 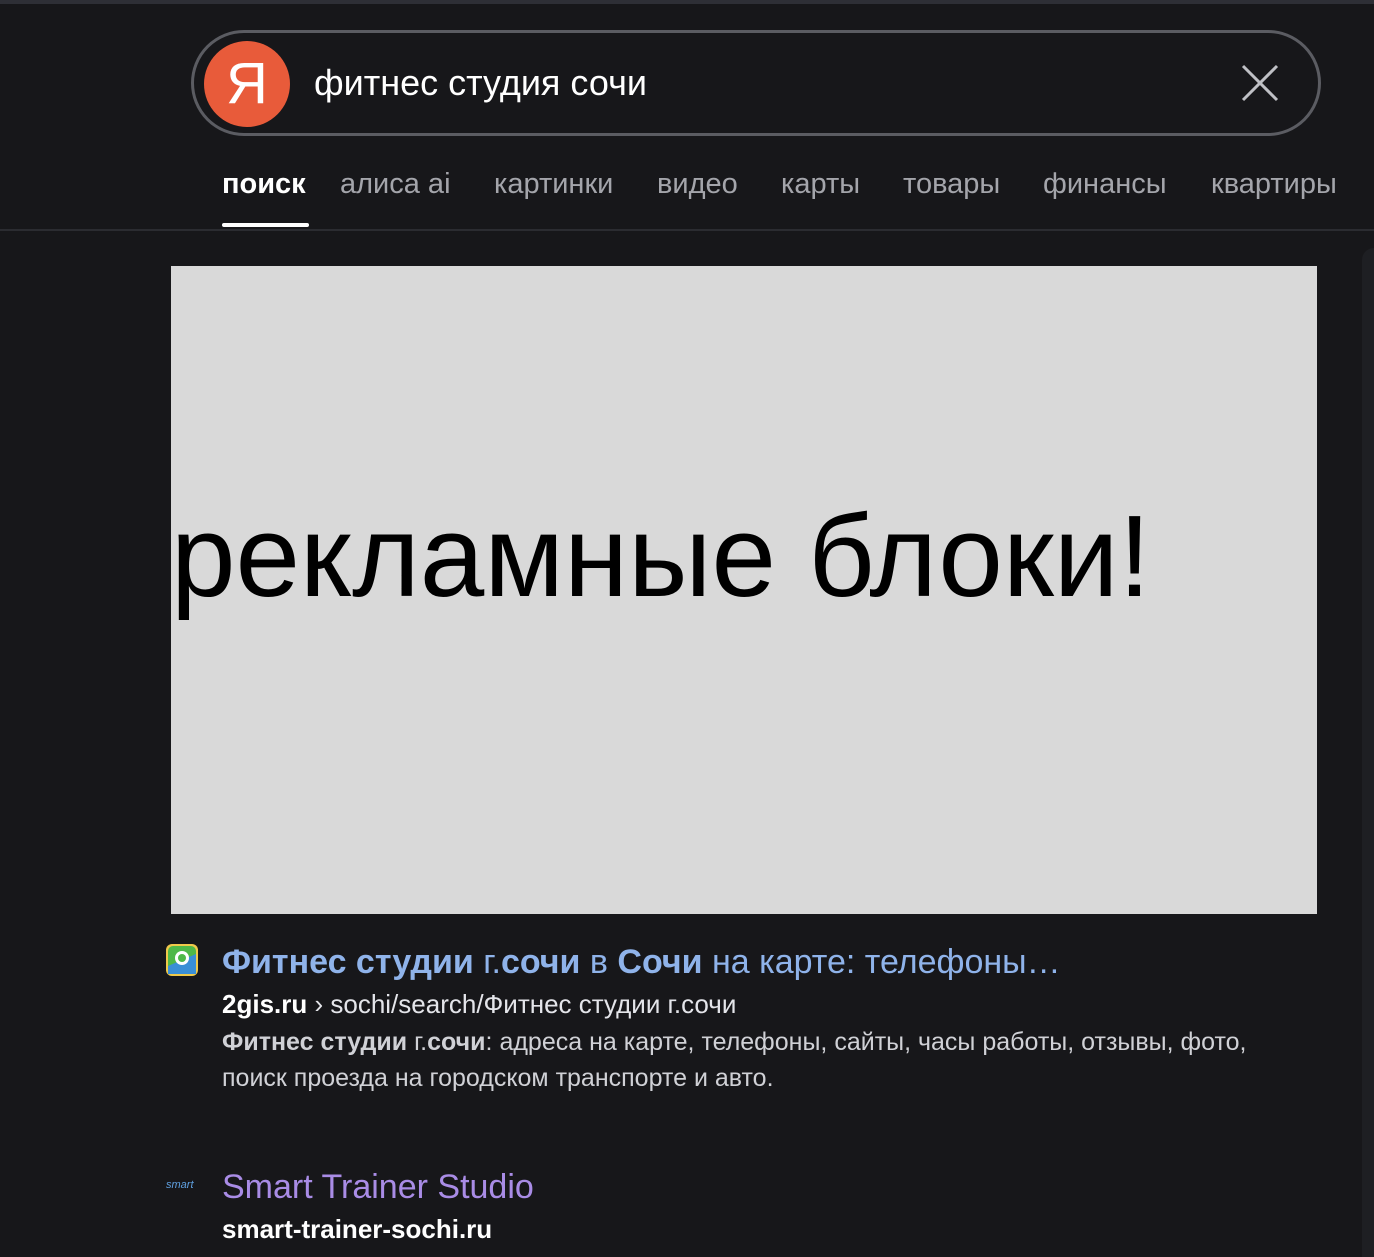 I want to click on tab-products: товары, so click(x=951, y=184).